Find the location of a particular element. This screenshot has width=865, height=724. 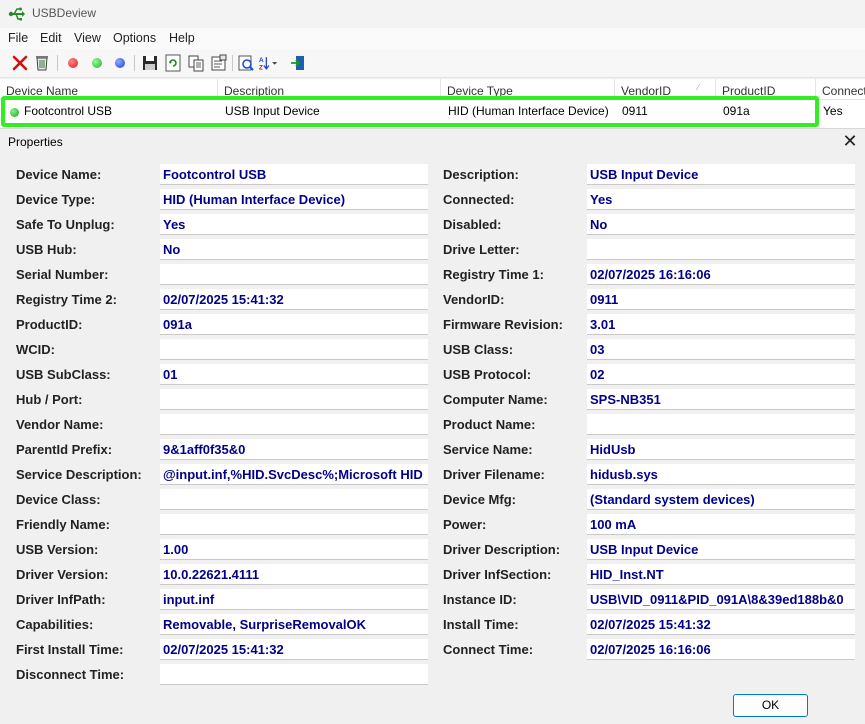

property-label: Firmware Revision: is located at coordinates (503, 324).